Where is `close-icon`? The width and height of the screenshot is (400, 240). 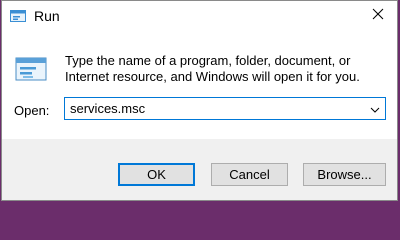 close-icon is located at coordinates (378, 16).